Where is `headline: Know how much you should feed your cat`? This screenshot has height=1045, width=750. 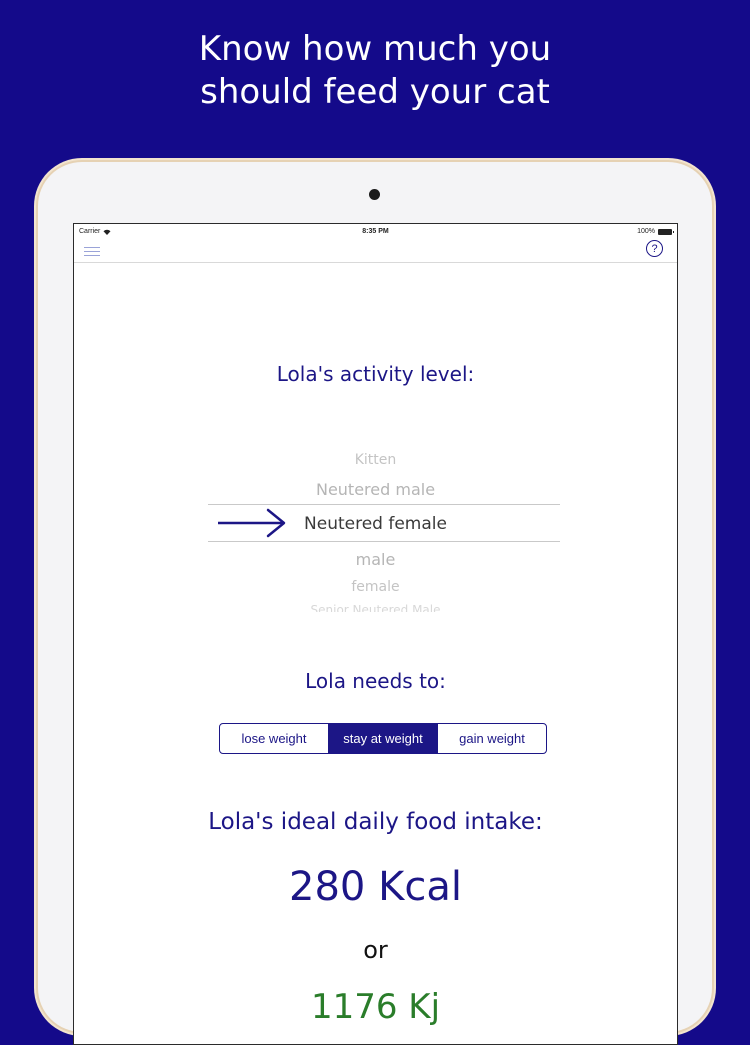
headline: Know how much you should feed your cat is located at coordinates (375, 71).